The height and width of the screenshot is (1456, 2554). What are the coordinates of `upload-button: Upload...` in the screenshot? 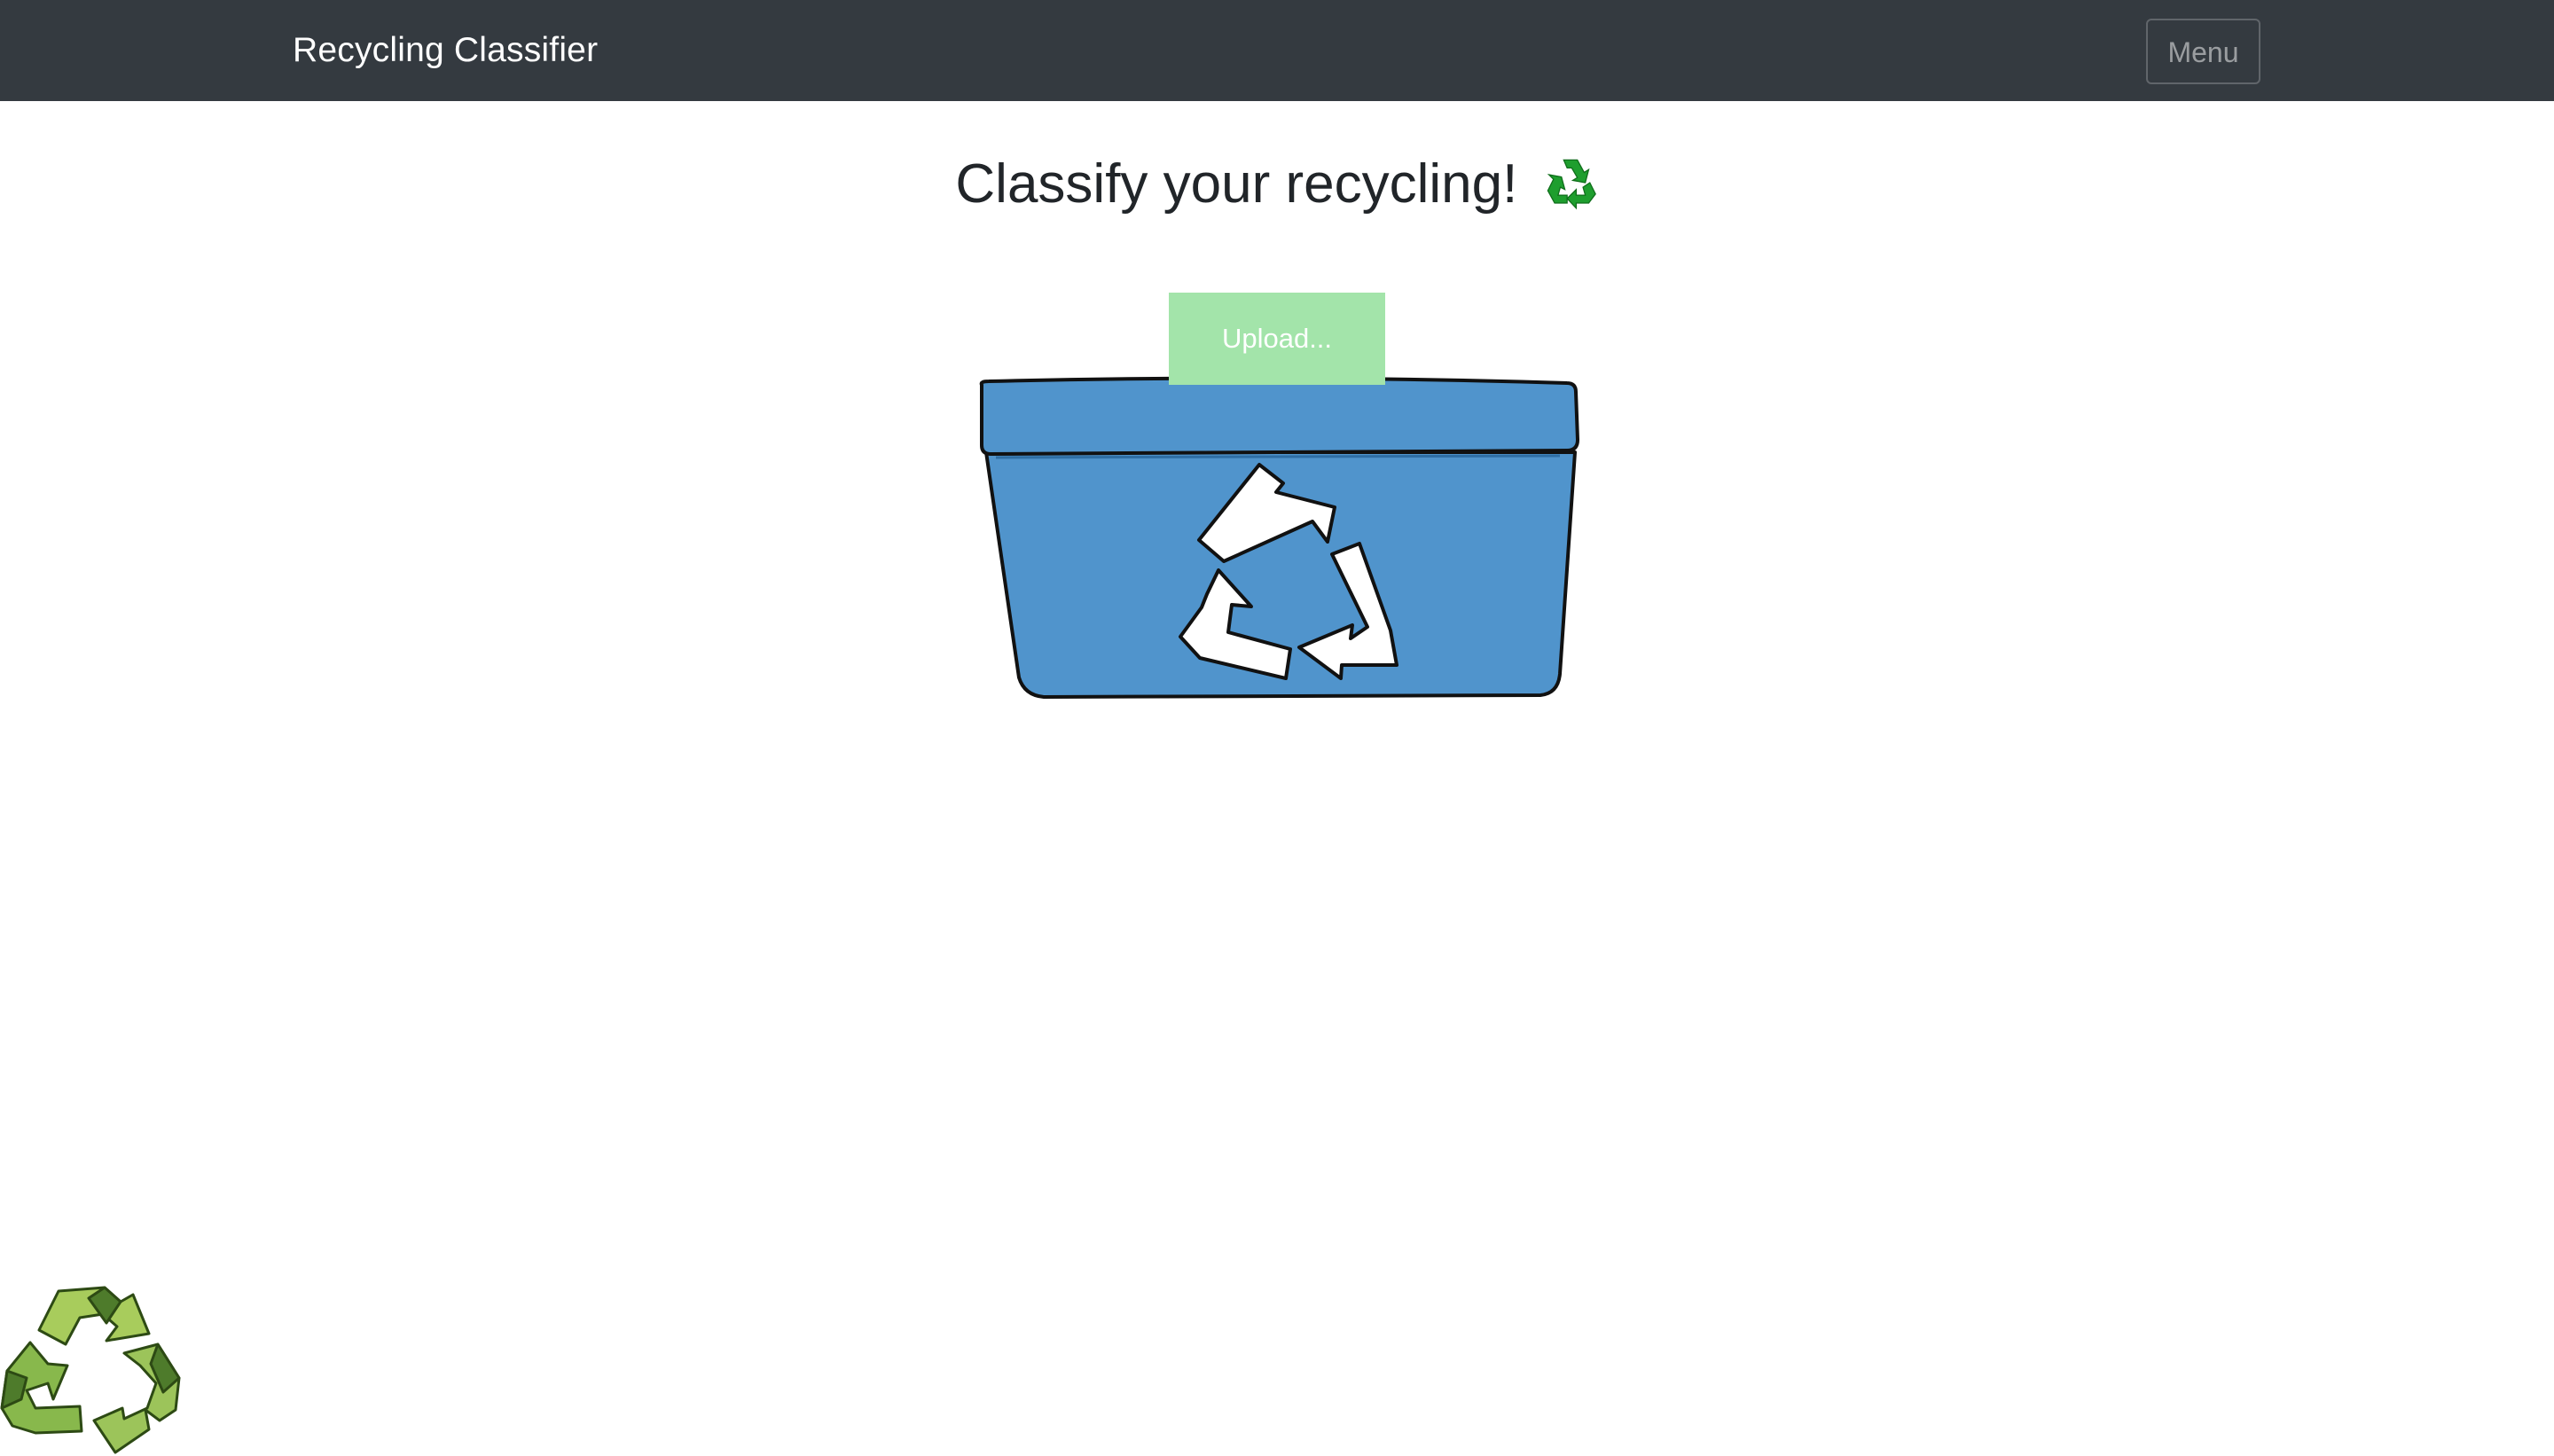 It's located at (1277, 339).